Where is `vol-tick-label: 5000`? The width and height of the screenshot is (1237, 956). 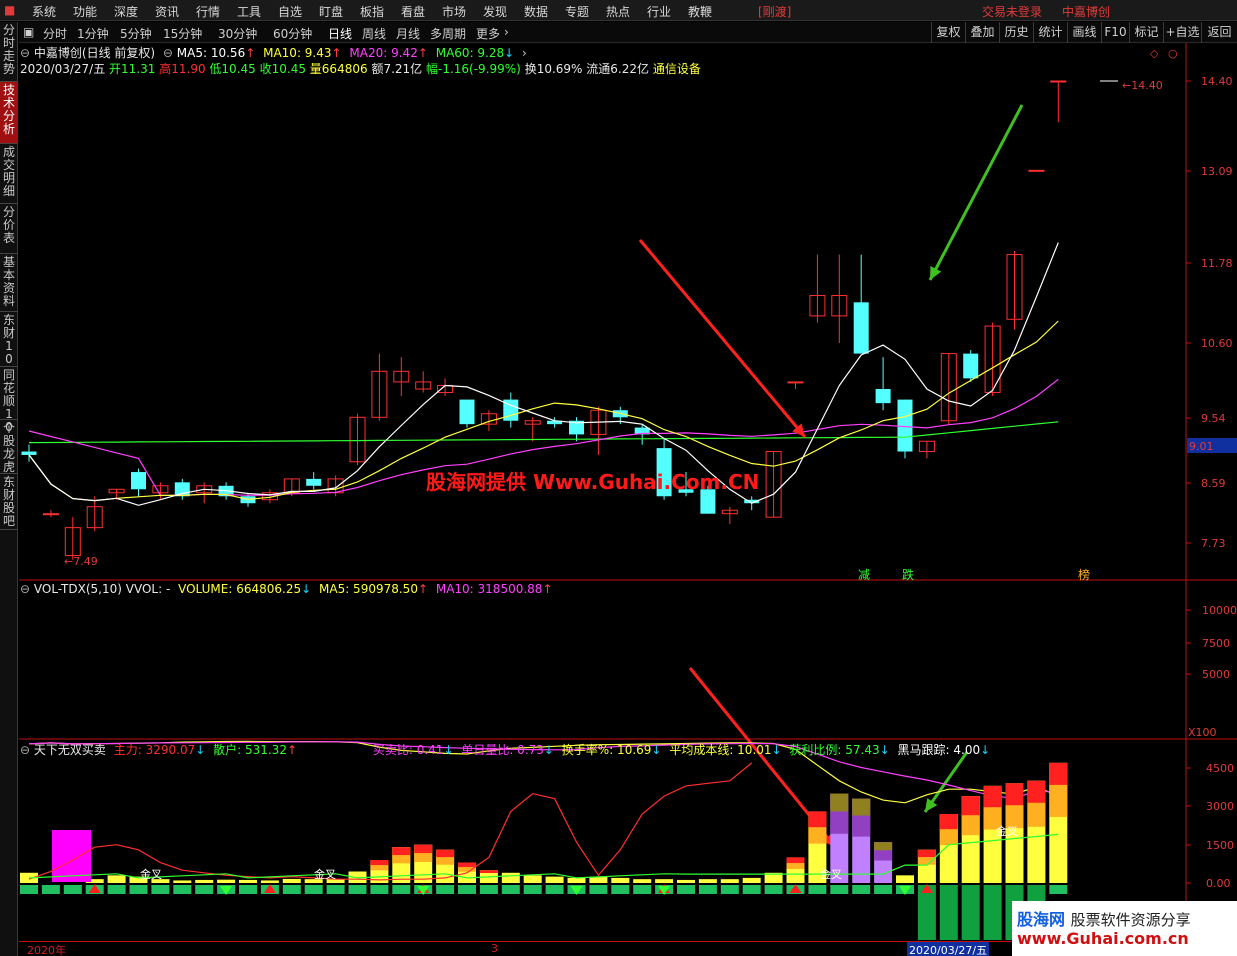
vol-tick-label: 5000 is located at coordinates (1216, 674).